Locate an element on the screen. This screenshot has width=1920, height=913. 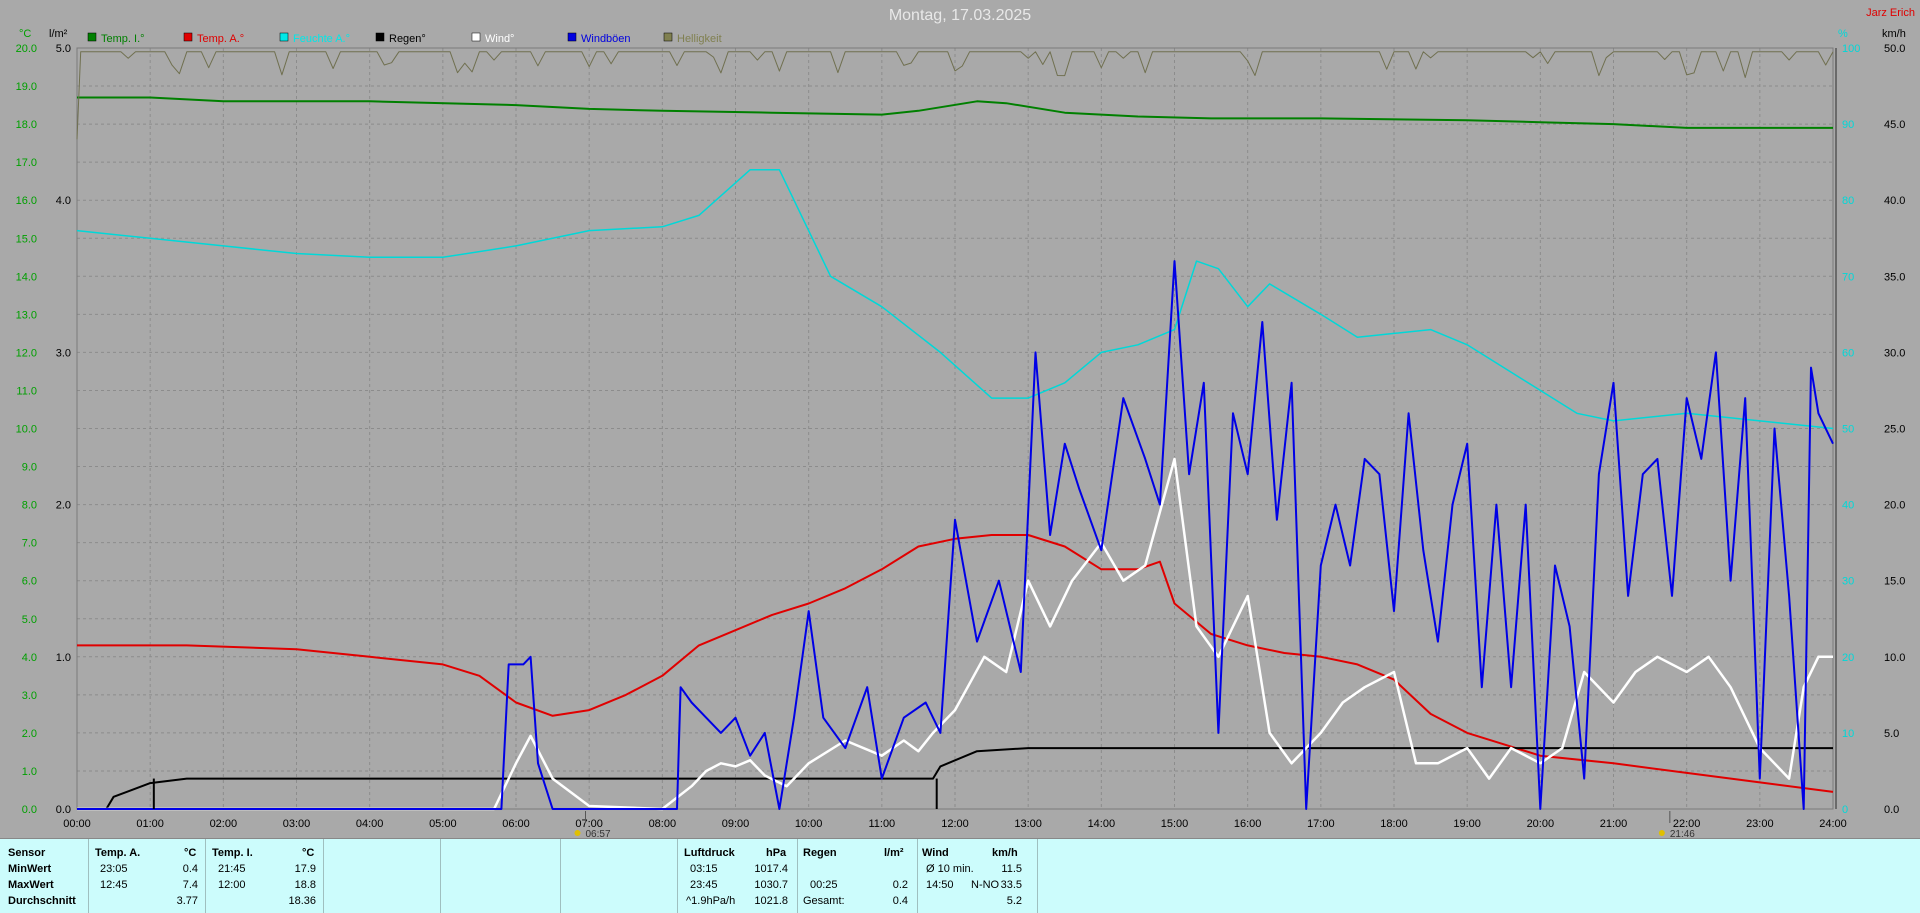
pct-tick-label: 30 is located at coordinates (1848, 582).